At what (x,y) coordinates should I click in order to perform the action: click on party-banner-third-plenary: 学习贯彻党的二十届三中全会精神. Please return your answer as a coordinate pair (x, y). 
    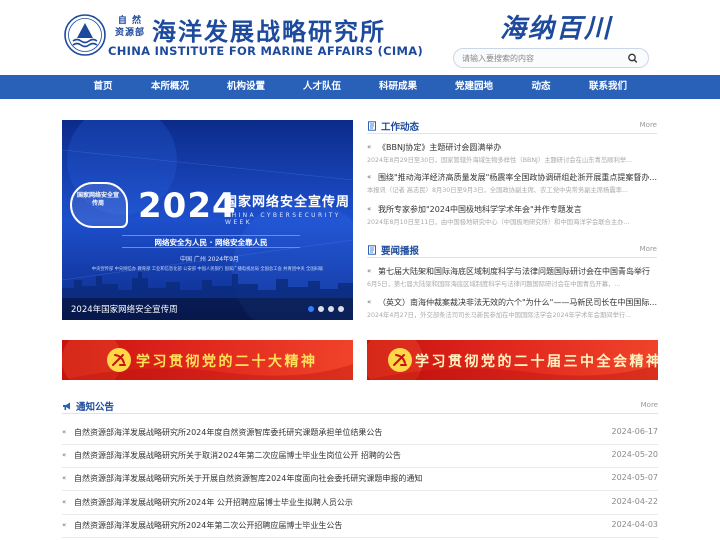
    Looking at the image, I should click on (512, 360).